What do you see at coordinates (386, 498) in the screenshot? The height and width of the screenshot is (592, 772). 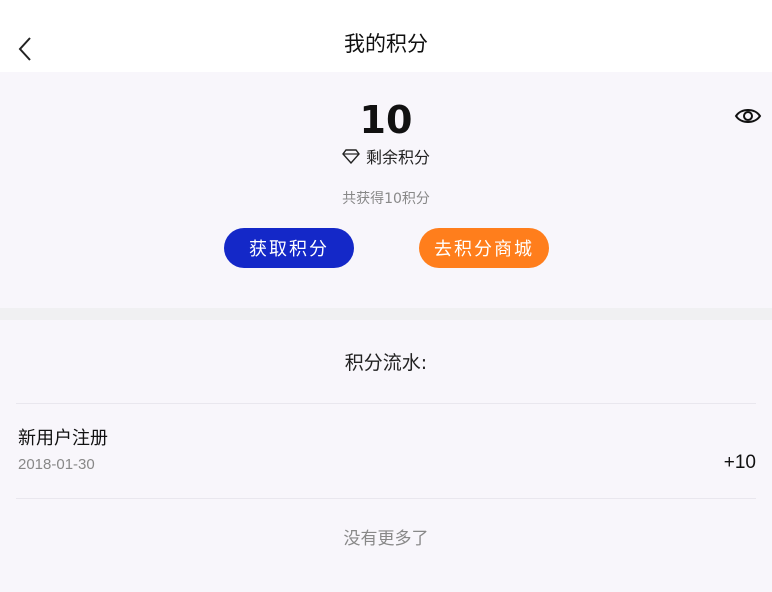 I see `divider` at bounding box center [386, 498].